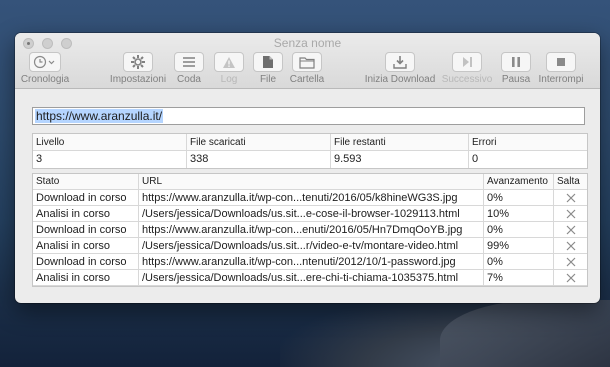 This screenshot has width=610, height=367. Describe the element at coordinates (307, 43) in the screenshot. I see `window-title: Senza nome` at that location.